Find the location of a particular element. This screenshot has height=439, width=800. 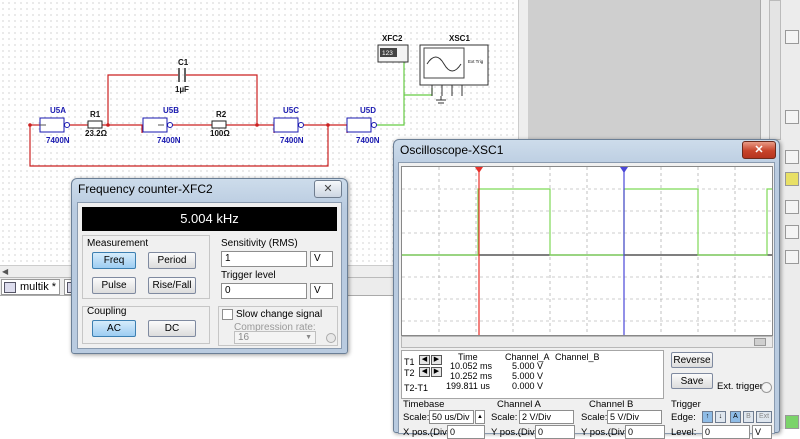

coupling-label: Coupling is located at coordinates (107, 311).